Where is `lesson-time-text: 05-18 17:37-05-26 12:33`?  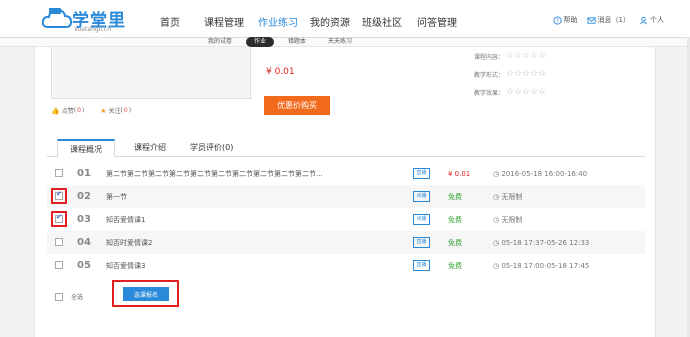
lesson-time-text: 05-18 17:37-05-26 12:33 is located at coordinates (545, 242).